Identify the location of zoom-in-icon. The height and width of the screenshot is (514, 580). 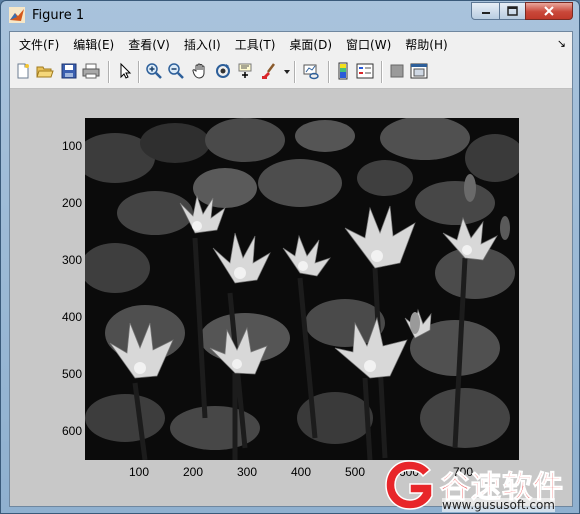
(154, 71).